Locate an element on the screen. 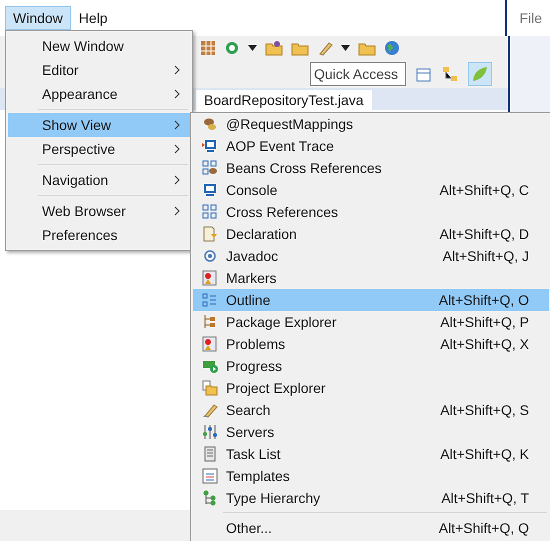 The image size is (550, 541). menu-item: Editor is located at coordinates (99, 70).